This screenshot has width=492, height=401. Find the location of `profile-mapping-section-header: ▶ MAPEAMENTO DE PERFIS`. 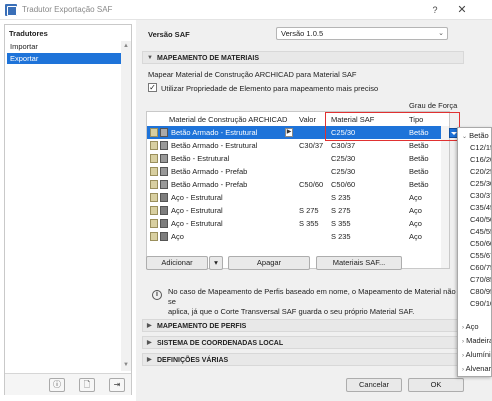

profile-mapping-section-header: ▶ MAPEAMENTO DE PERFIS is located at coordinates (303, 325).